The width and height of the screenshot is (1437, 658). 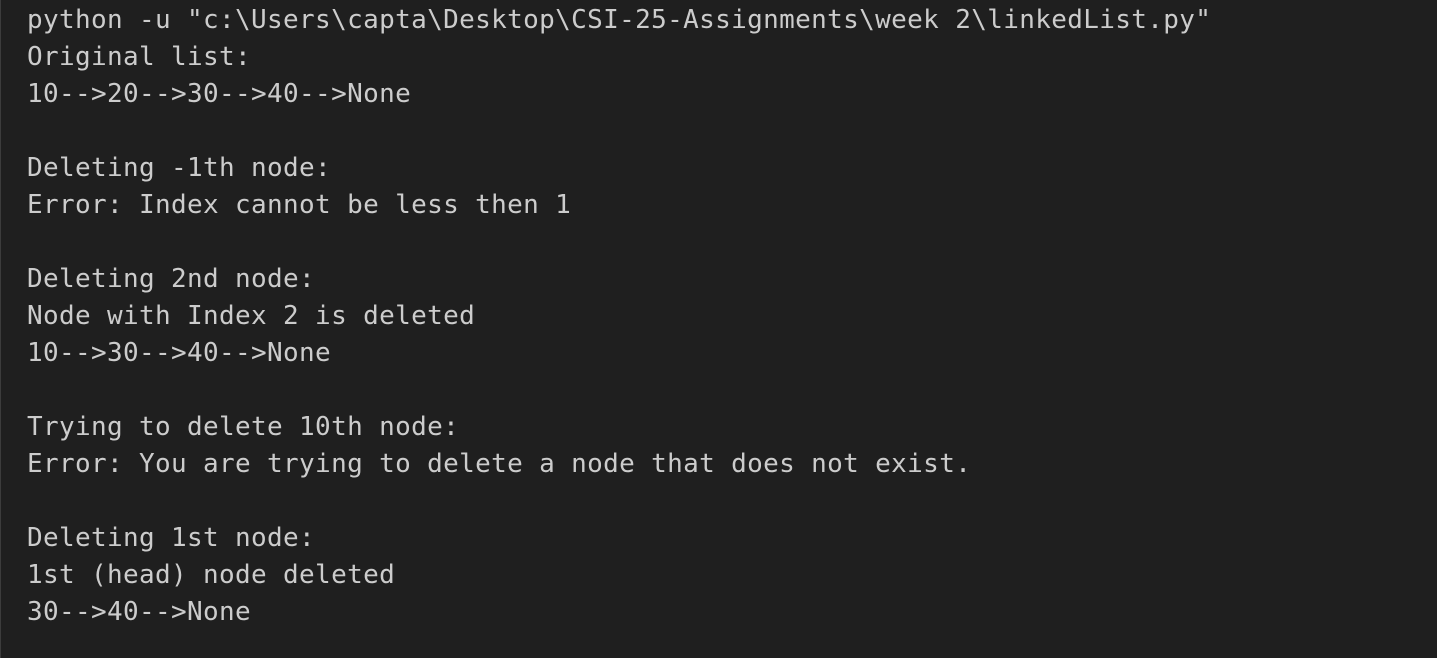 What do you see at coordinates (139, 57) in the screenshot?
I see `output-line: Original list:` at bounding box center [139, 57].